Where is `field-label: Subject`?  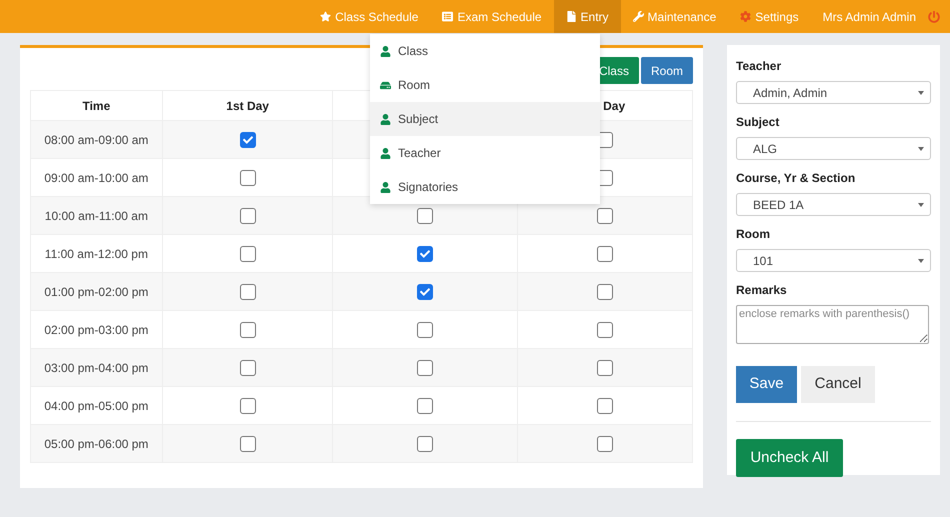
field-label: Subject is located at coordinates (758, 122).